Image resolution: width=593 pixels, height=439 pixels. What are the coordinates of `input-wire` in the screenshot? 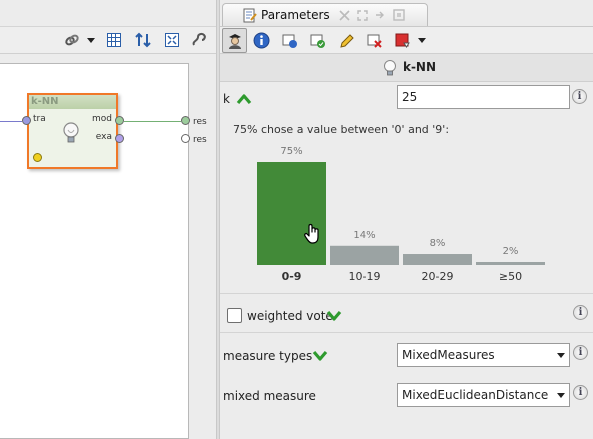 It's located at (11, 121).